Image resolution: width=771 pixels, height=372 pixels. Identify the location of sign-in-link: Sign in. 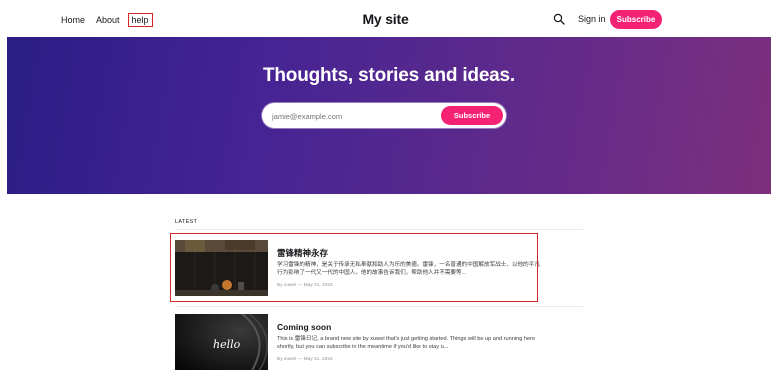
(592, 19).